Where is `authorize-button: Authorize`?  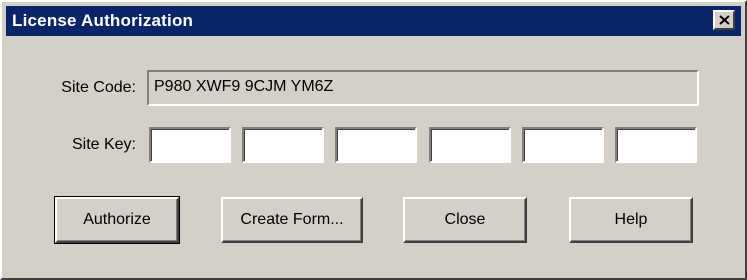 authorize-button: Authorize is located at coordinates (117, 220).